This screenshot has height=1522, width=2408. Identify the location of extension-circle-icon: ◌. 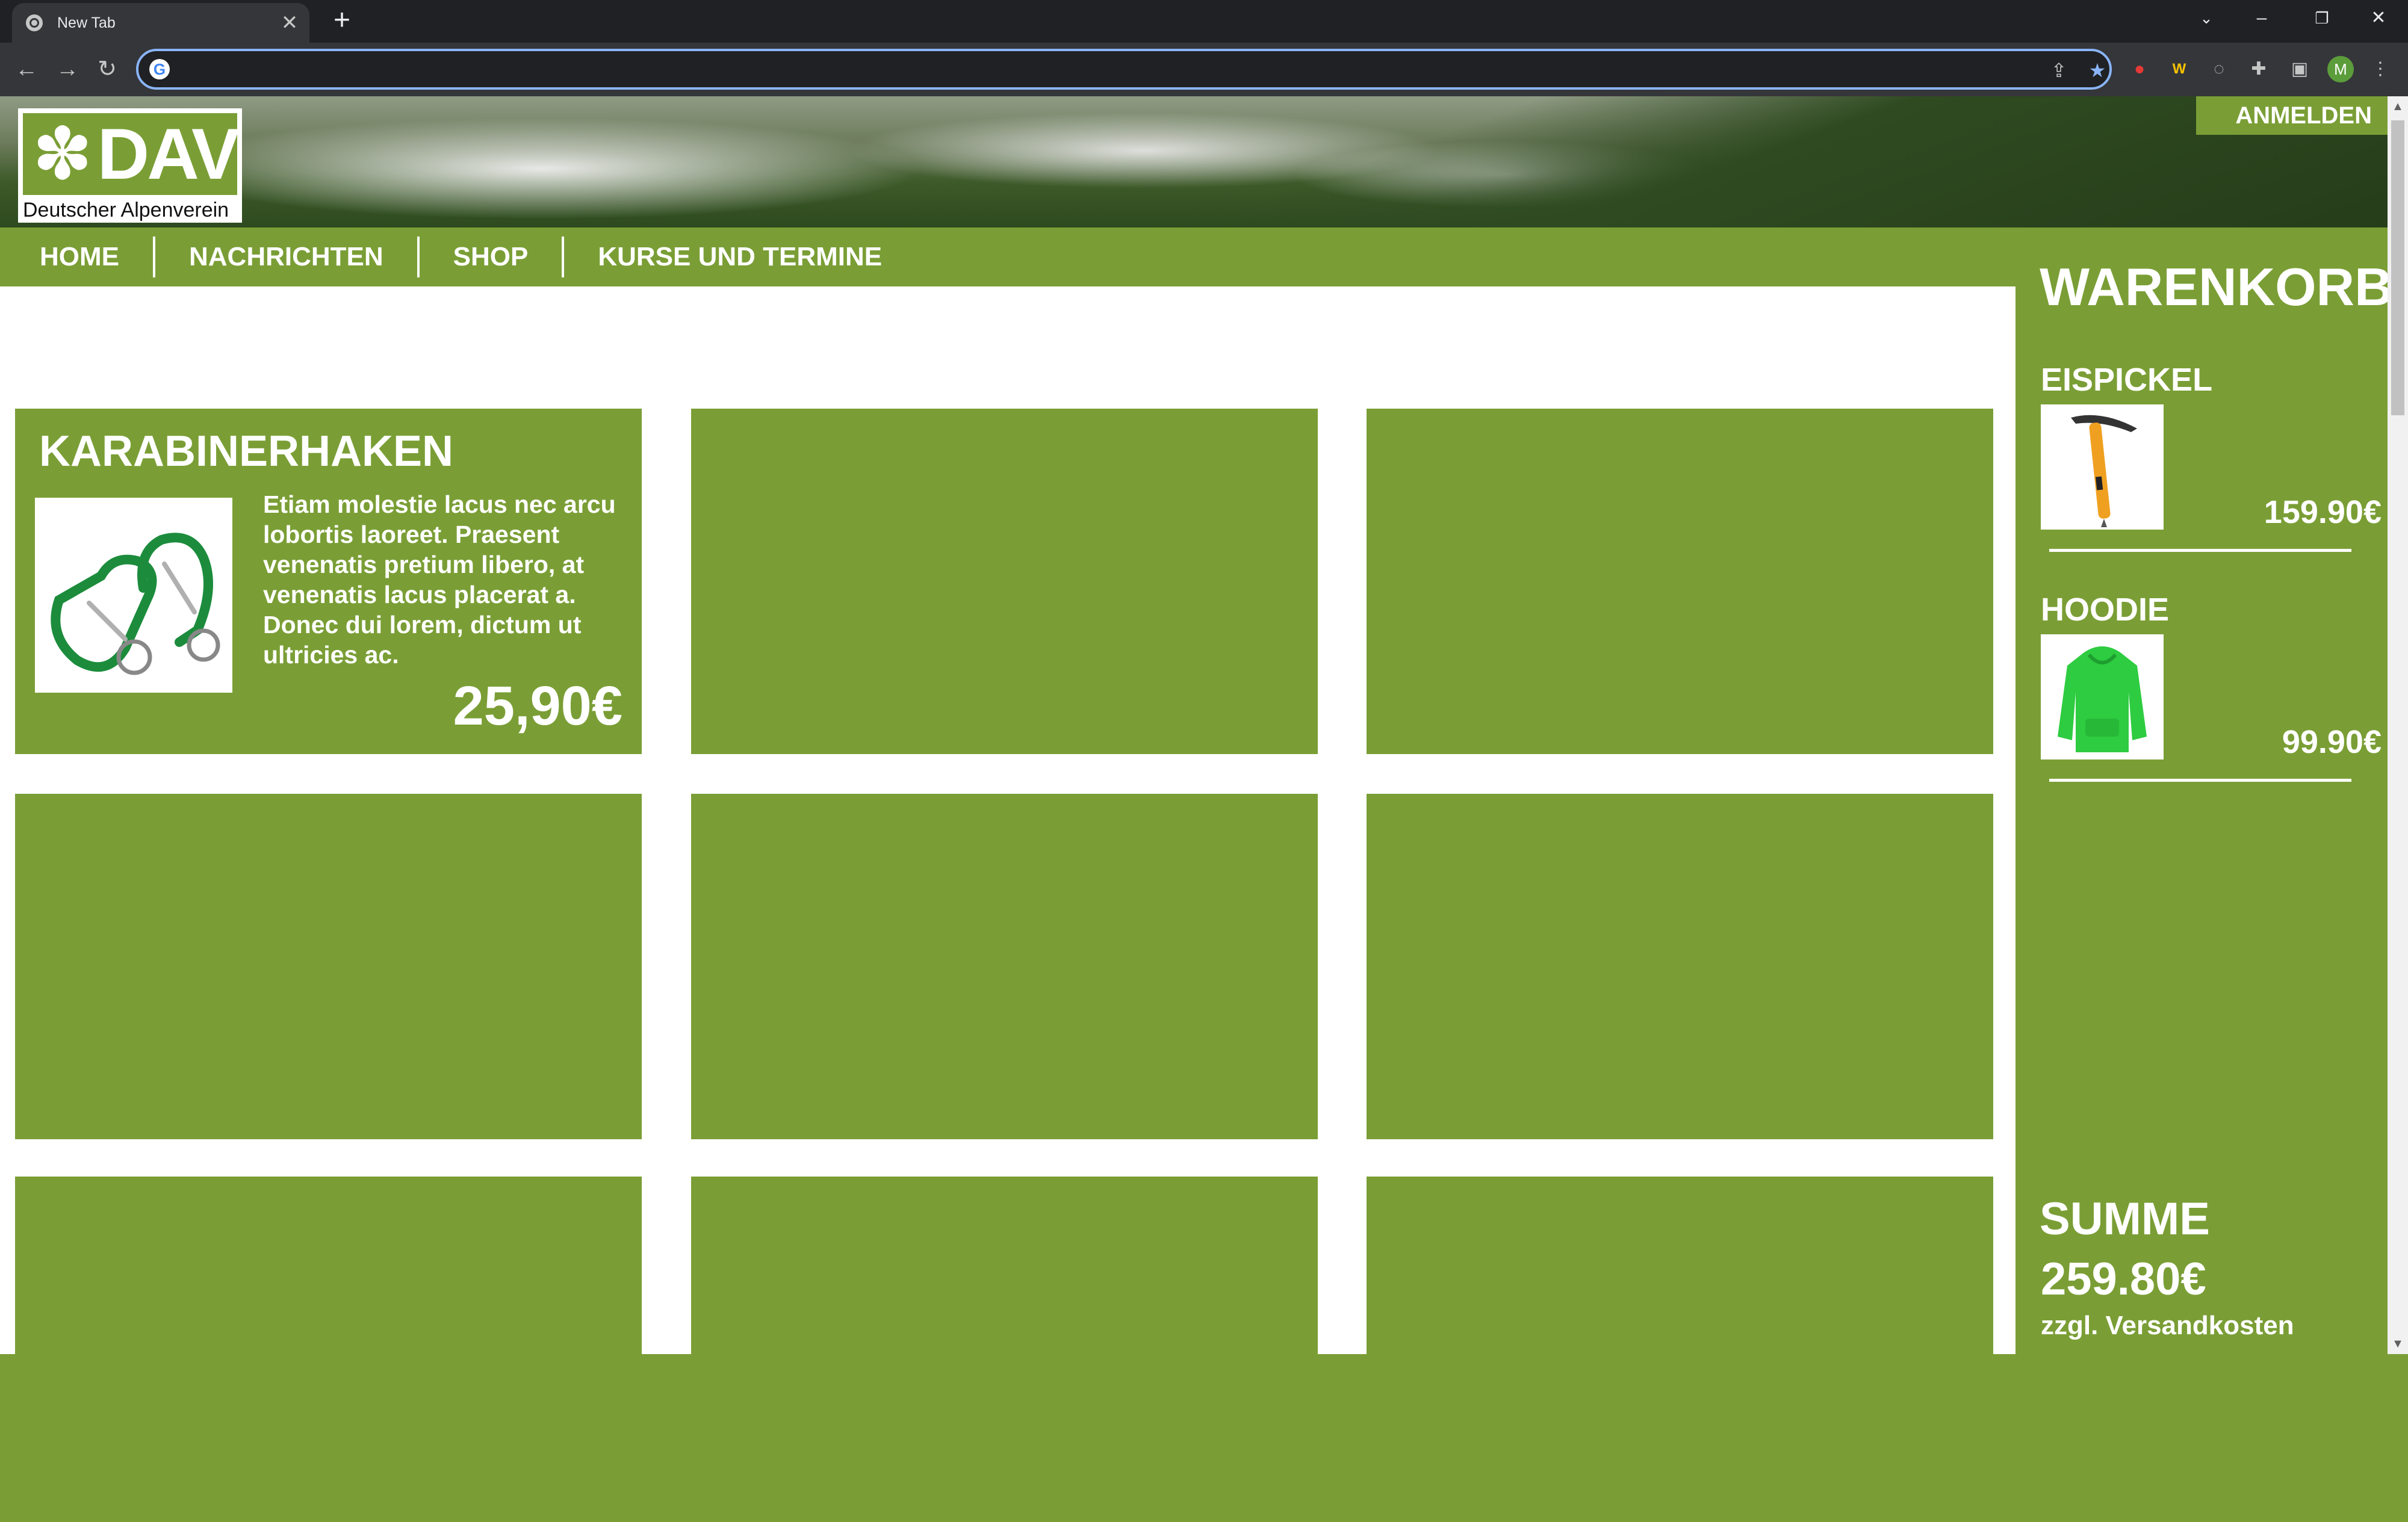
(2219, 69).